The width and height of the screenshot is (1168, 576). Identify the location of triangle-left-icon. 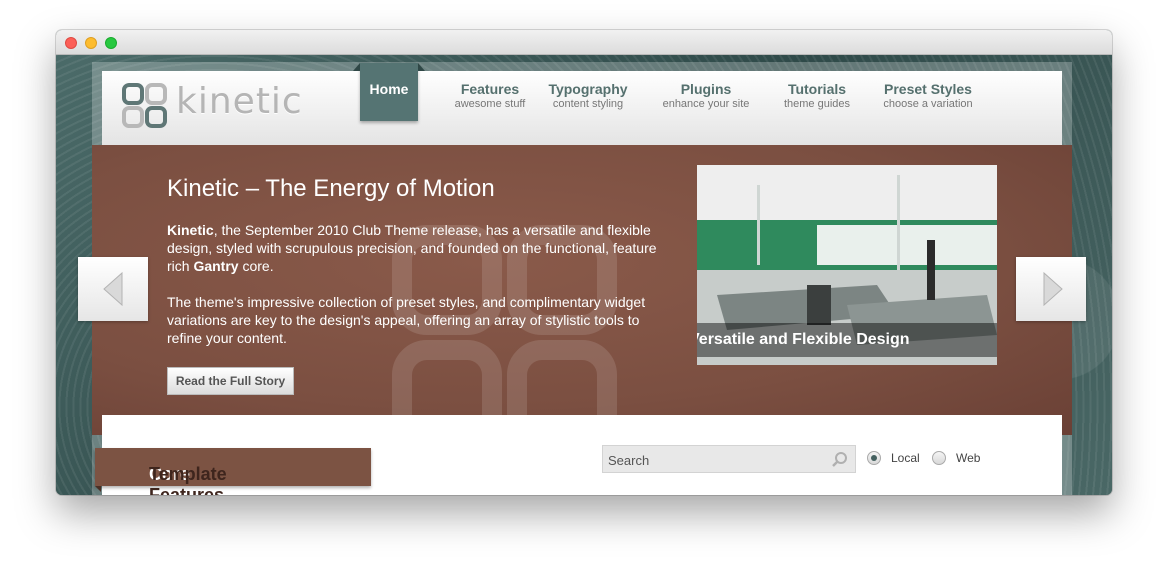
(113, 289).